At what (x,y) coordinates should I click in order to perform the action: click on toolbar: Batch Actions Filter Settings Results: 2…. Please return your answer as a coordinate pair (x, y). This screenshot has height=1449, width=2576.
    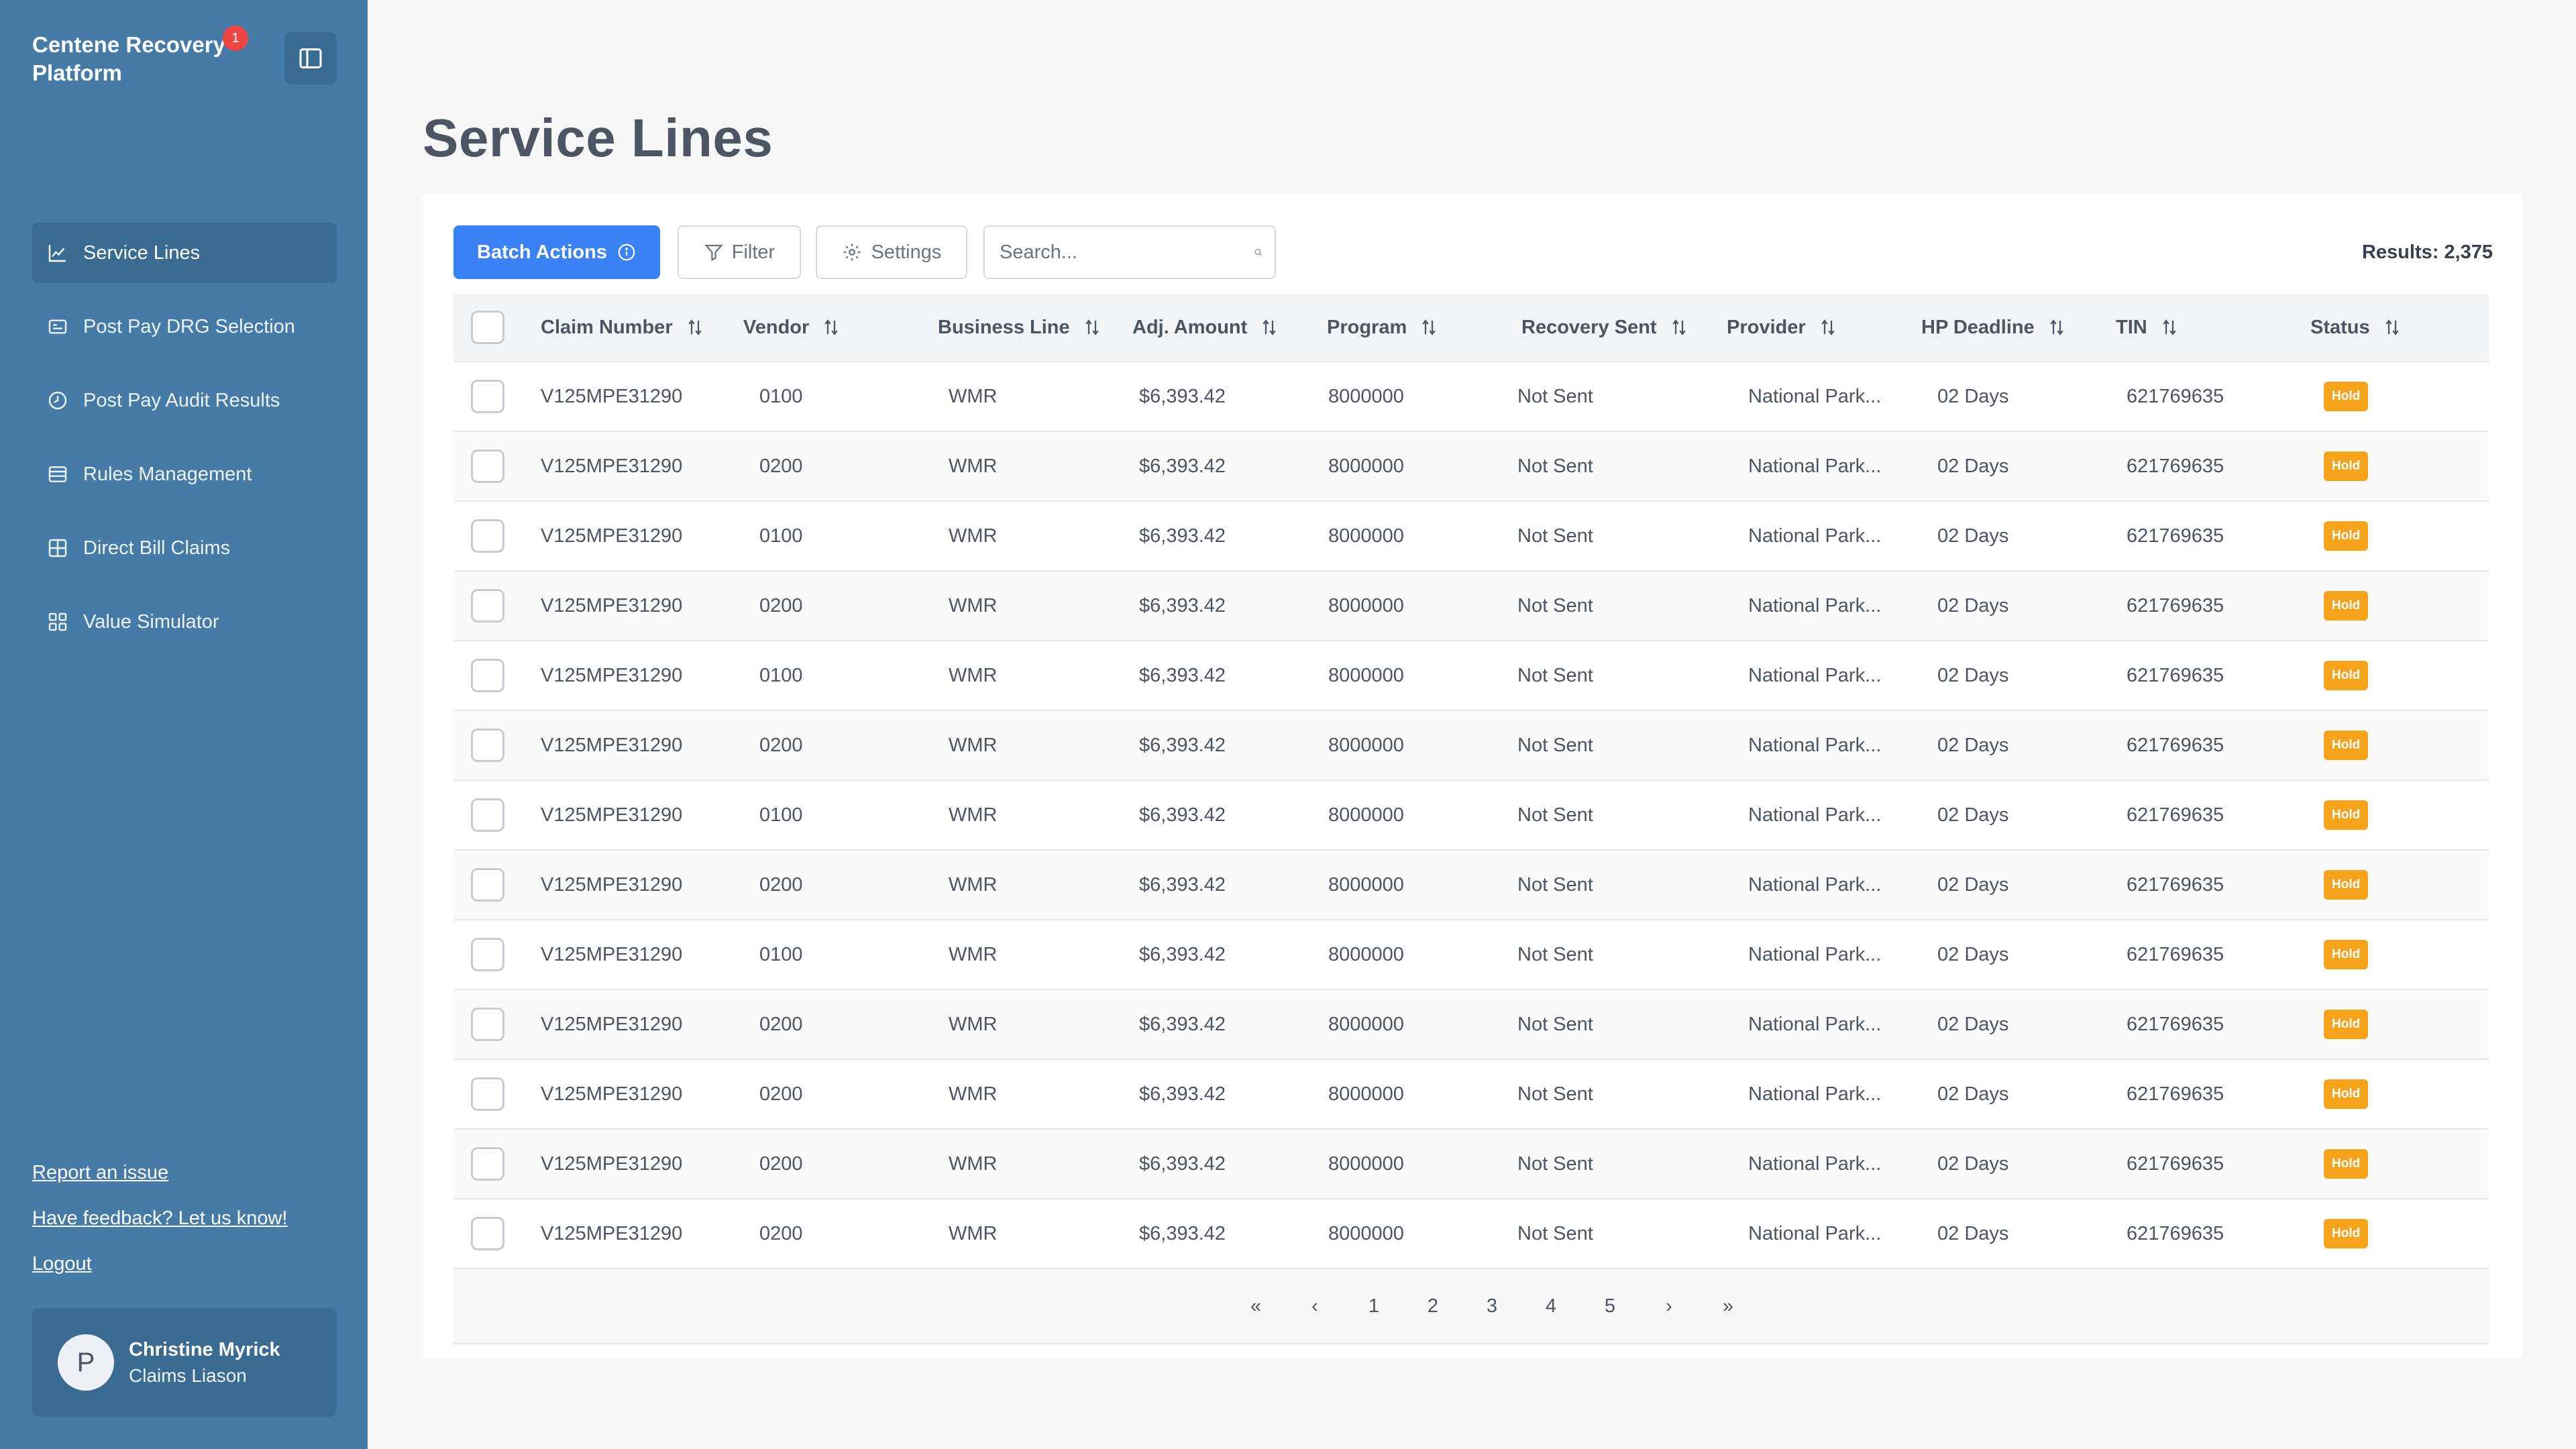
    Looking at the image, I should click on (1473, 252).